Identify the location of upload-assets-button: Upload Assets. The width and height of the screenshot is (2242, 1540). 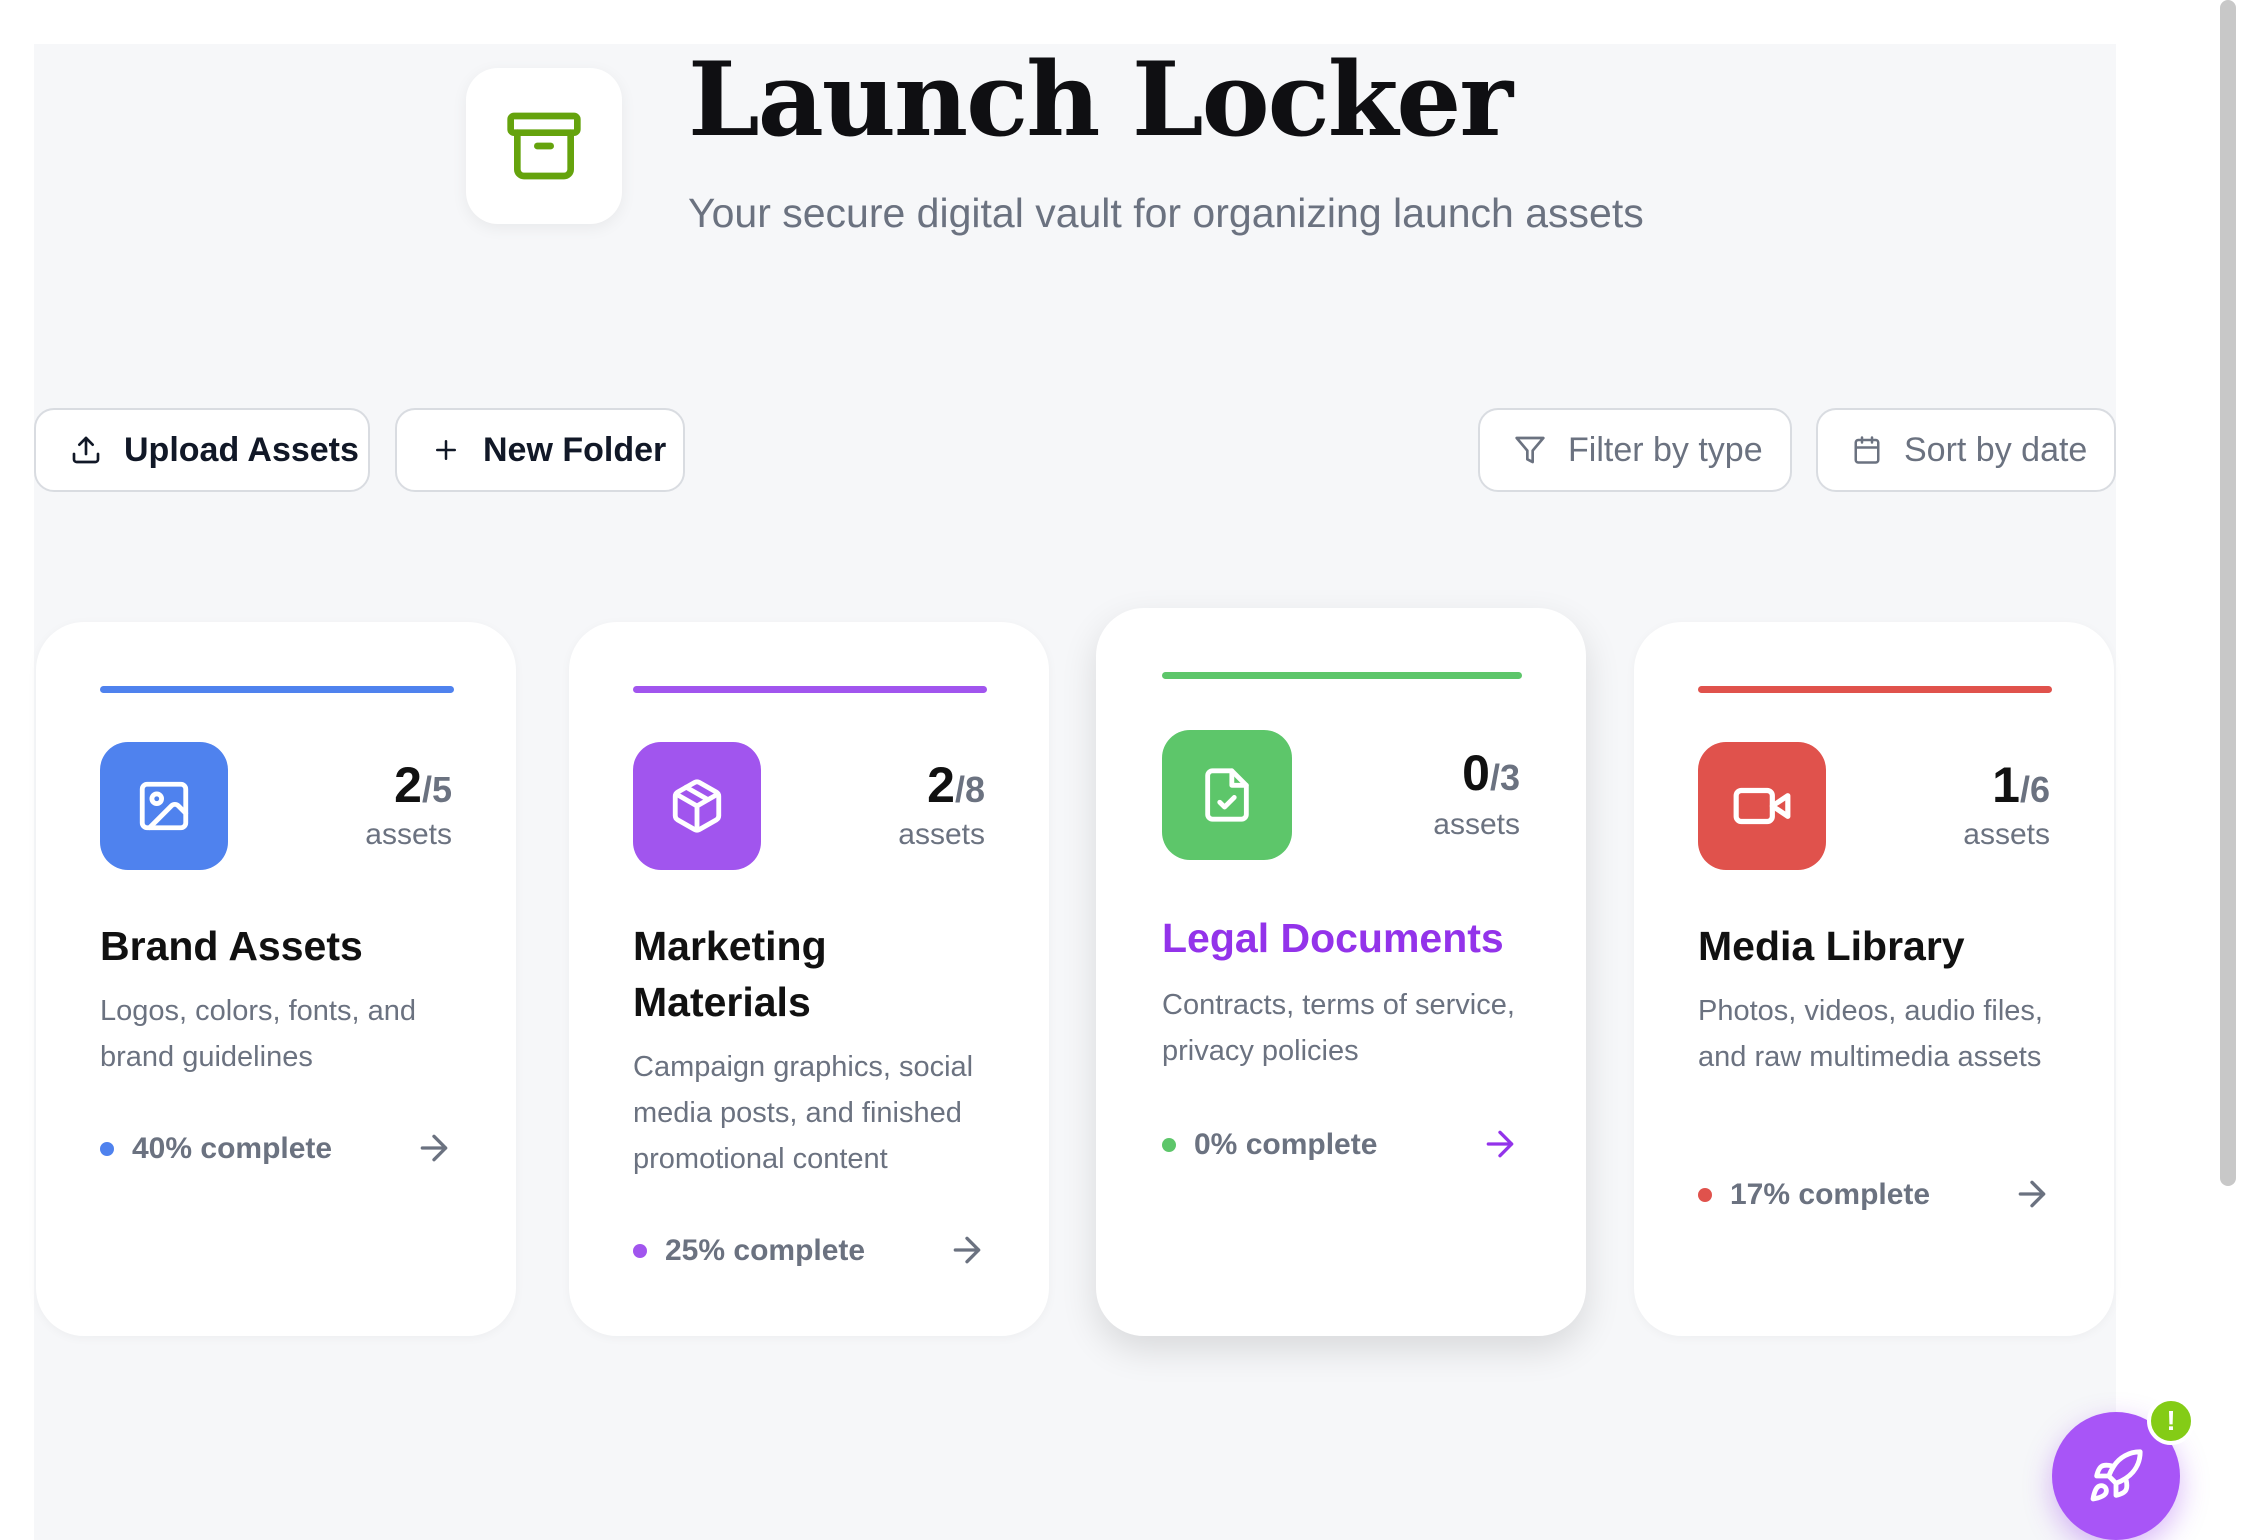
(202, 450).